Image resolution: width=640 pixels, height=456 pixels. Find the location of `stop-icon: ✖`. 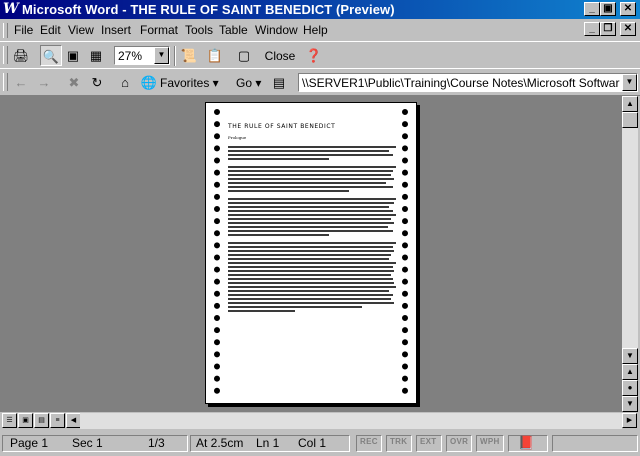

stop-icon: ✖ is located at coordinates (74, 82).